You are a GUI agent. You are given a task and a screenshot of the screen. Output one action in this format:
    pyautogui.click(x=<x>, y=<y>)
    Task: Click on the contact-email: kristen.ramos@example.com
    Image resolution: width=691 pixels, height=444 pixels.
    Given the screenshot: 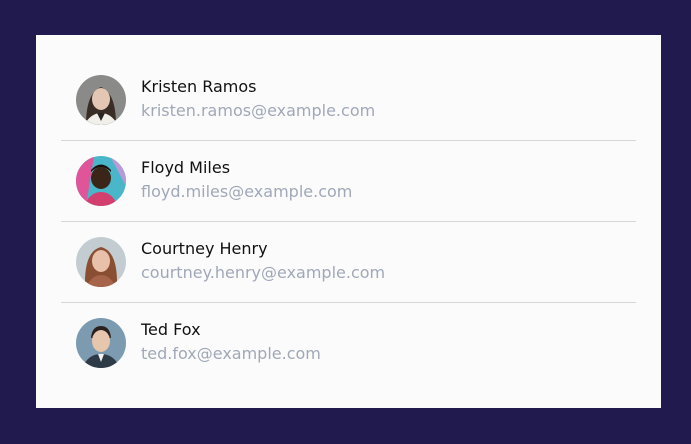 What is the action you would take?
    pyautogui.click(x=258, y=110)
    